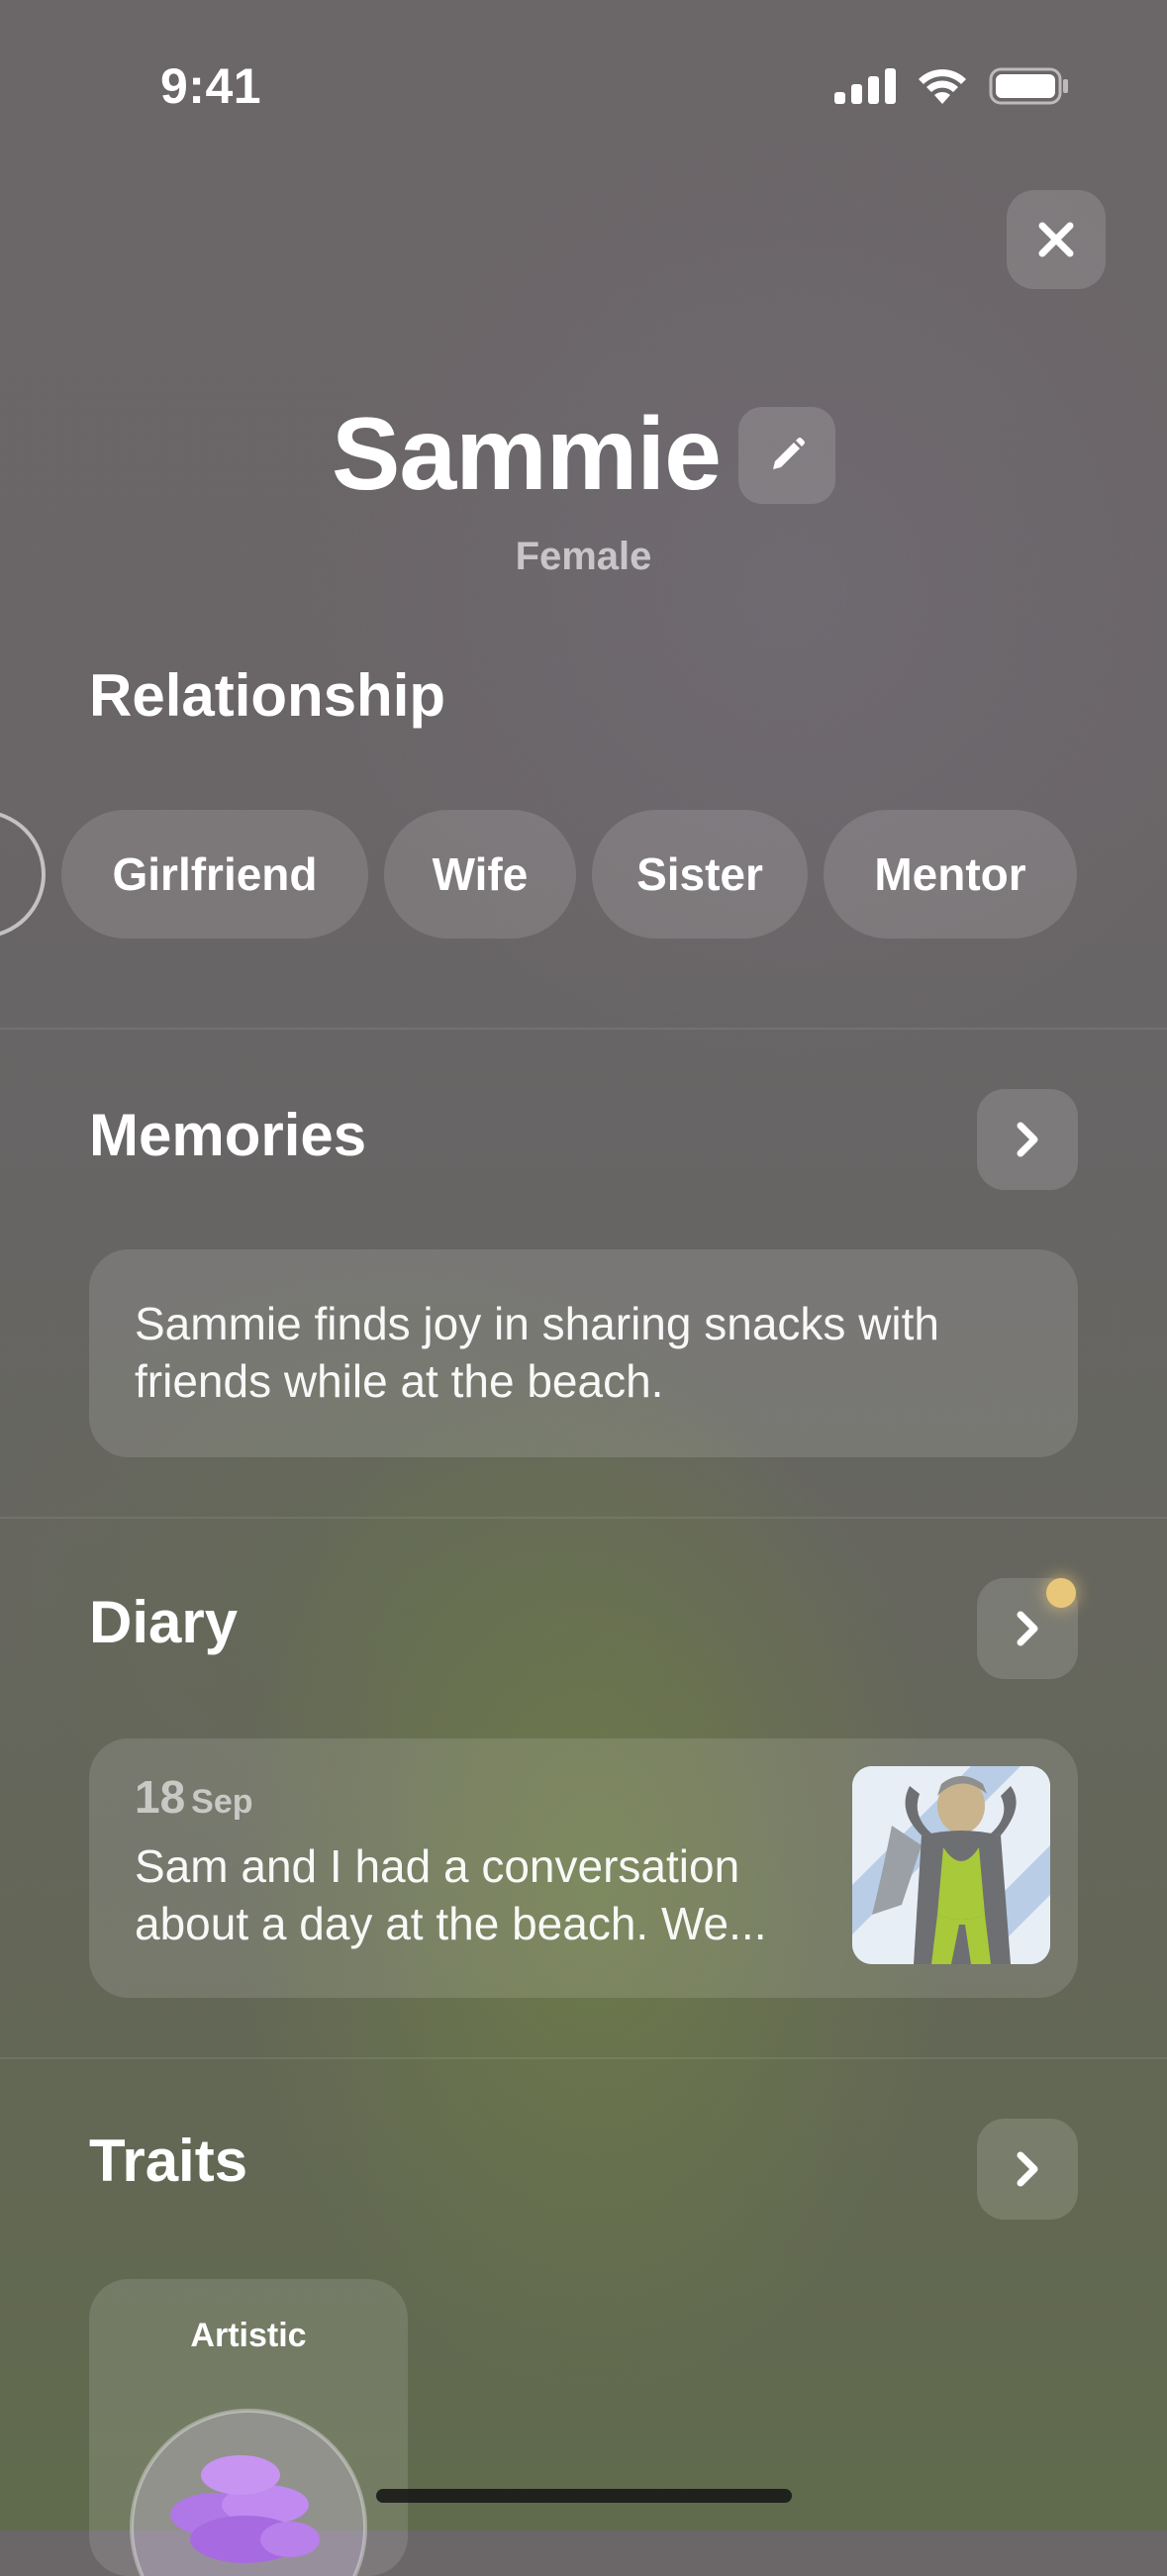 The width and height of the screenshot is (1167, 2576). What do you see at coordinates (527, 454) in the screenshot?
I see `profile-name: Sammie` at bounding box center [527, 454].